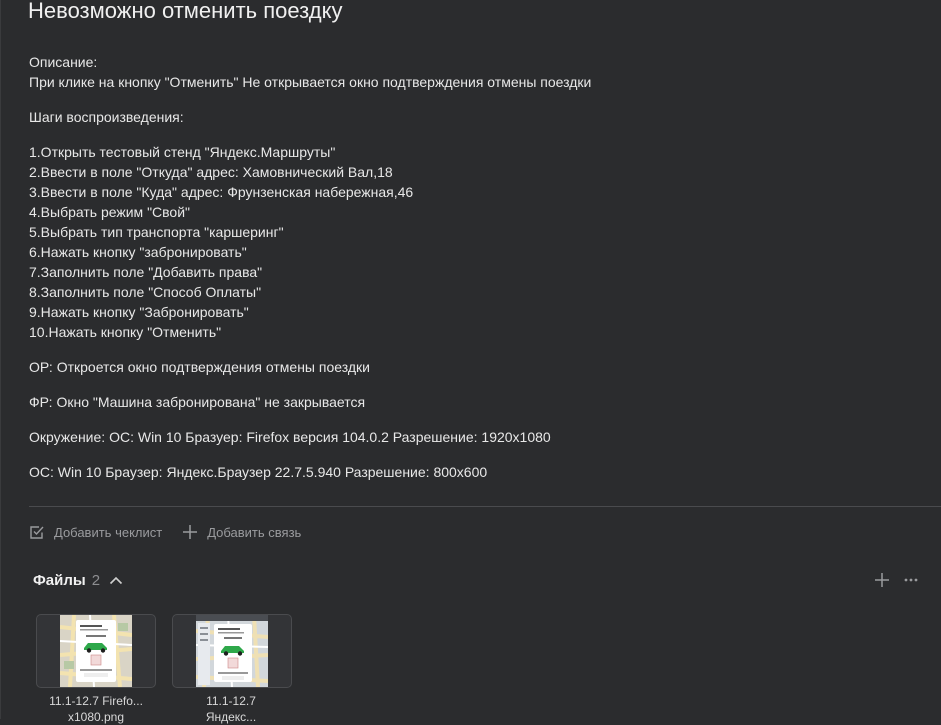 The image size is (941, 725). I want to click on step-item: 6.Нажать кнопку "забронировать", so click(138, 252).